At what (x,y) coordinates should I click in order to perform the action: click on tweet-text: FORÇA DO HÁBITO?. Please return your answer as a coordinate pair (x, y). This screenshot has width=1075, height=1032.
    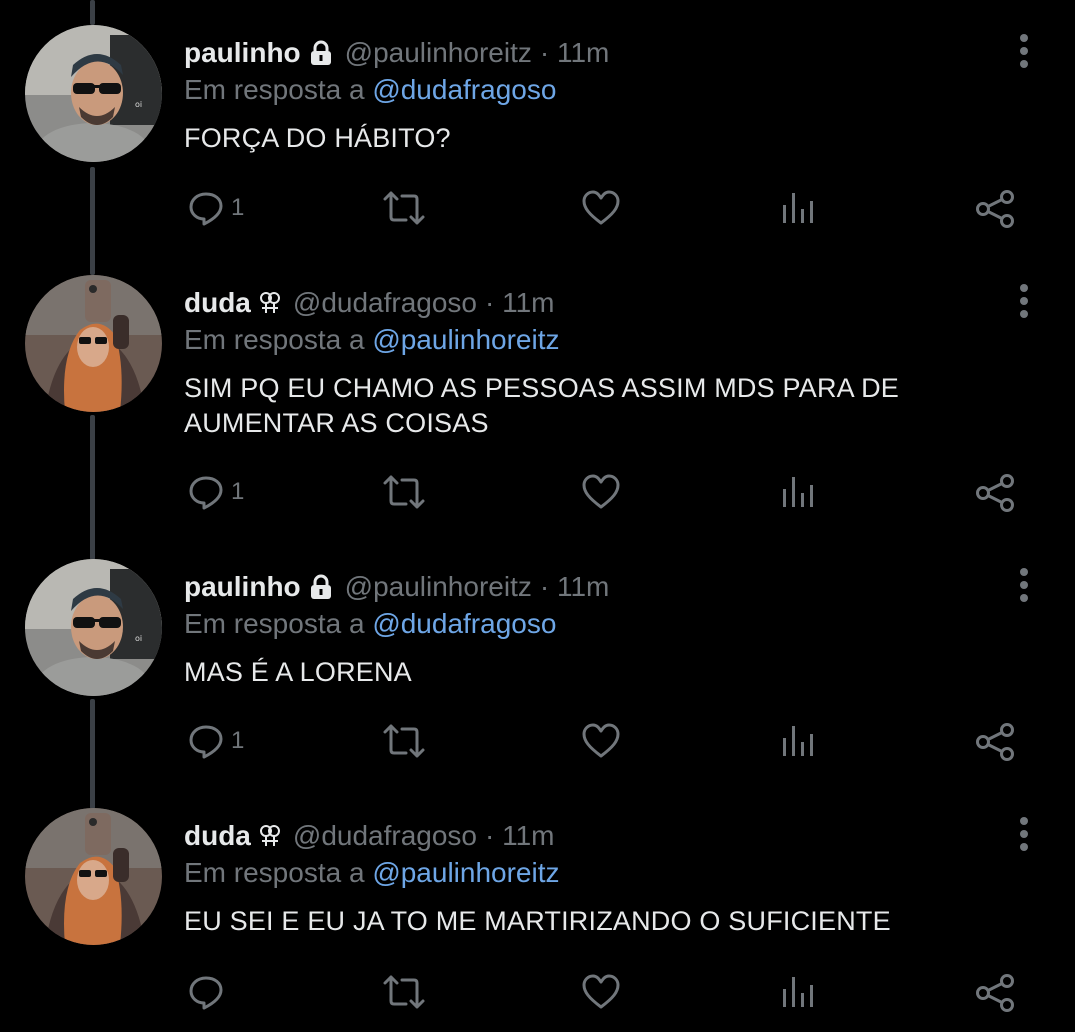
    Looking at the image, I should click on (317, 138).